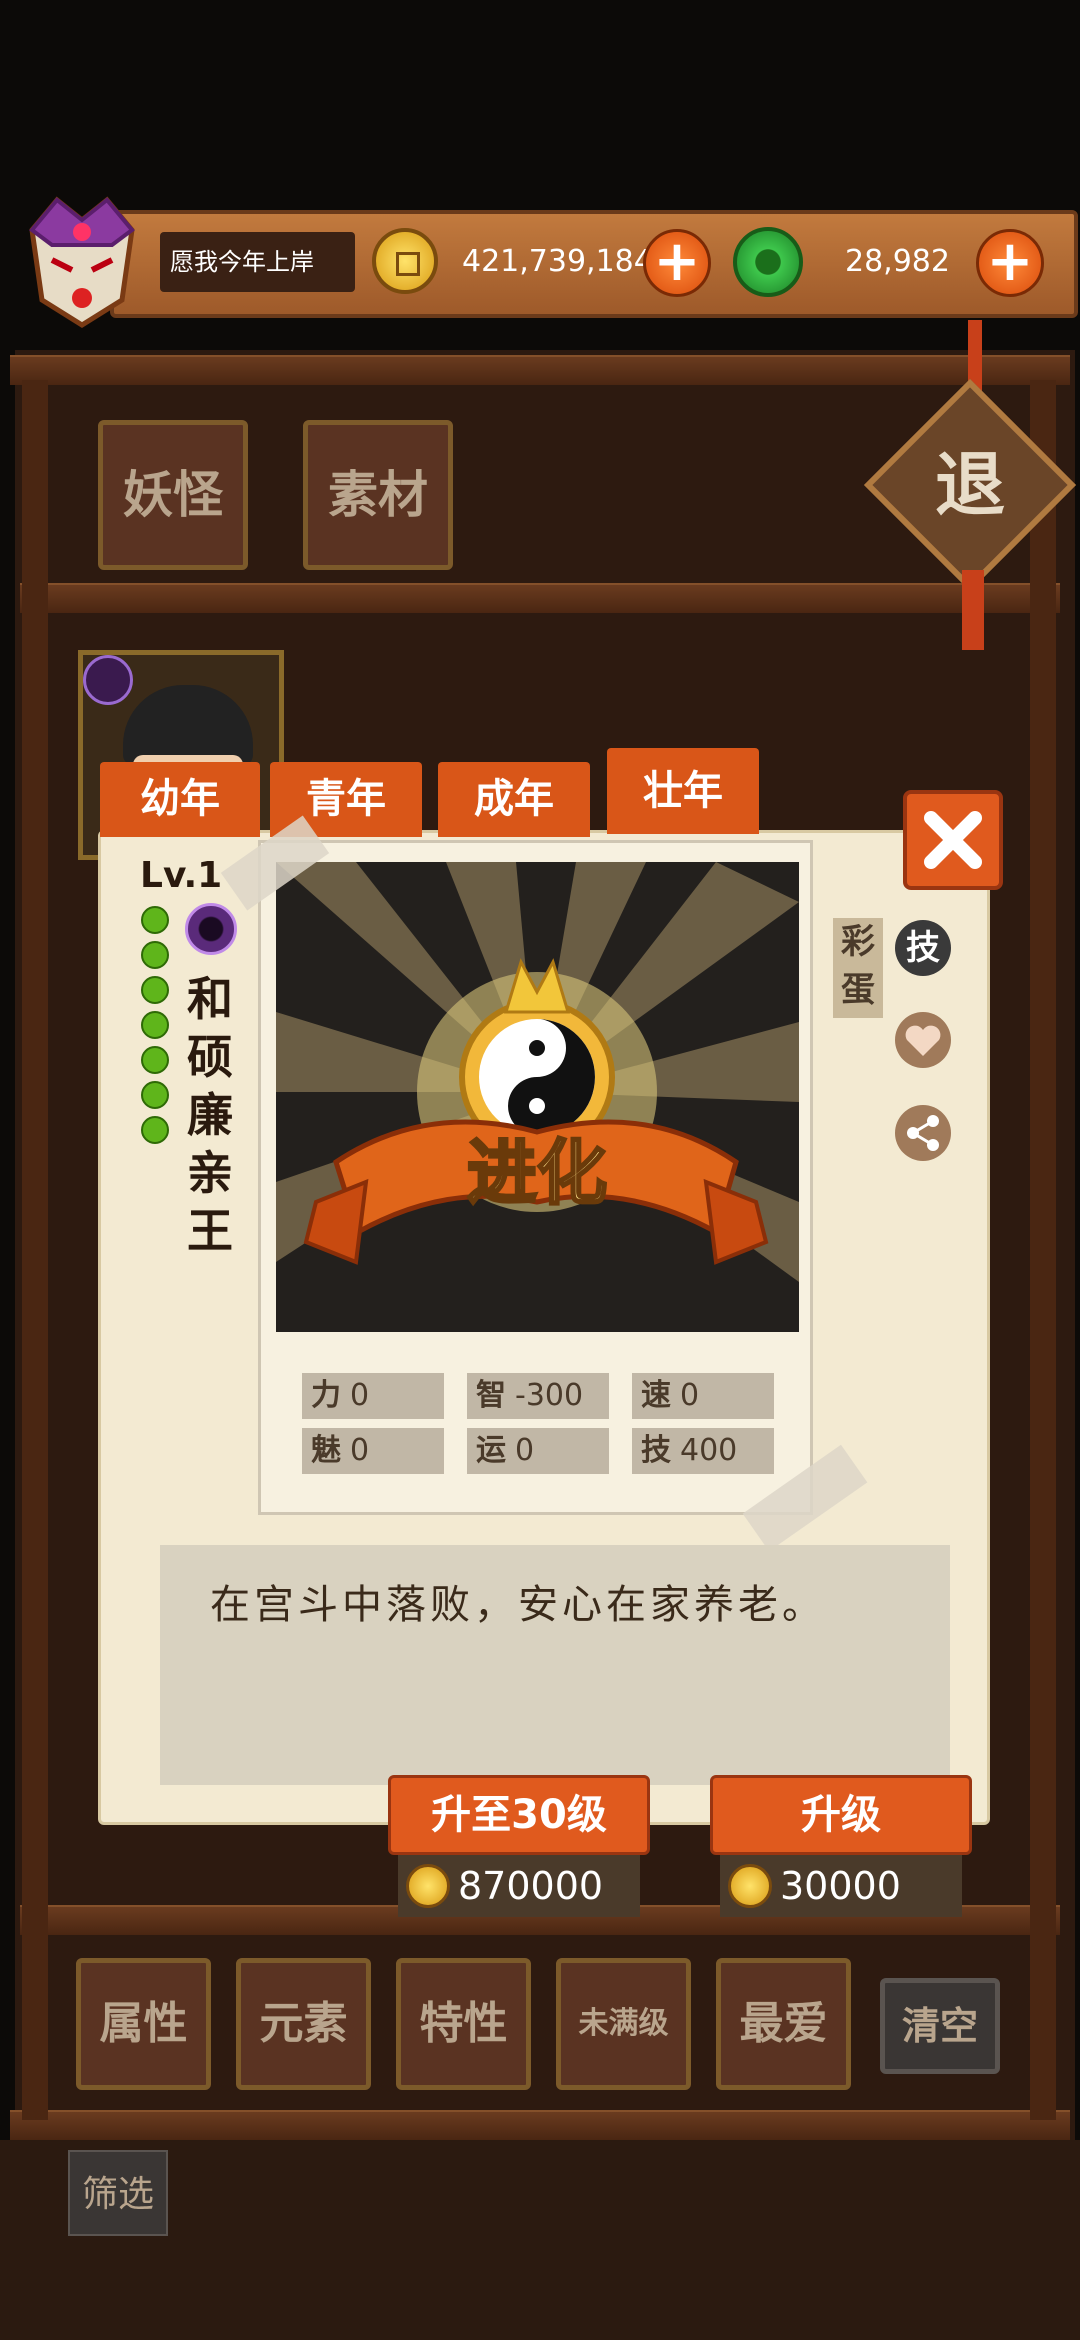 The height and width of the screenshot is (2340, 1080). Describe the element at coordinates (155, 1025) in the screenshot. I see `evolution-pips` at that location.